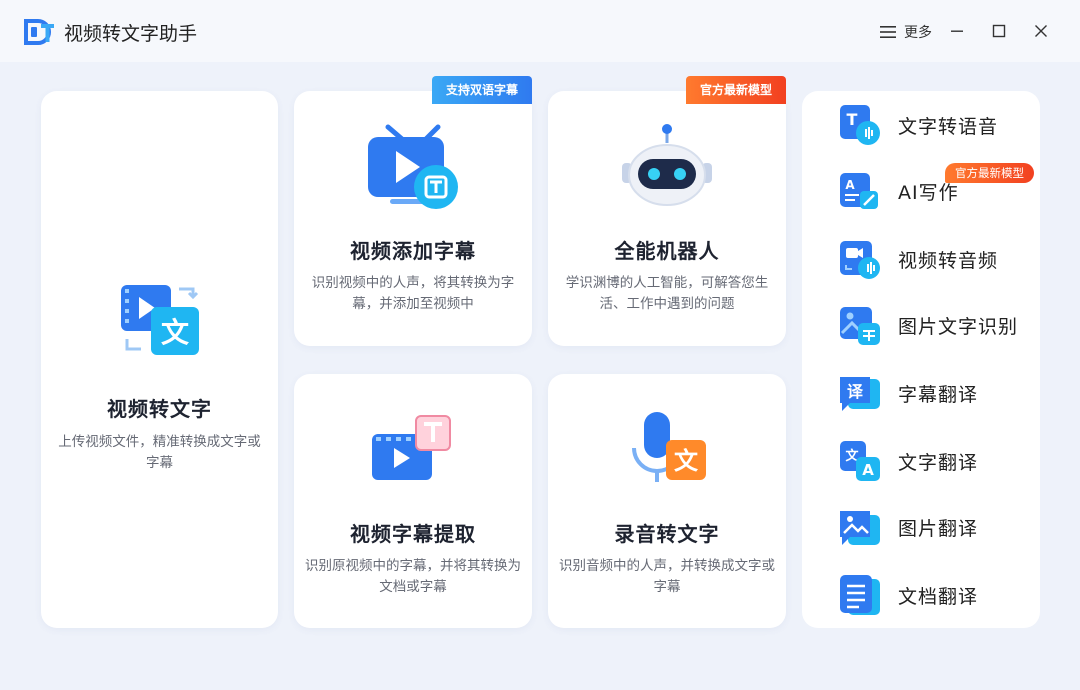  I want to click on tv-subtitle-icon, so click(413, 166).